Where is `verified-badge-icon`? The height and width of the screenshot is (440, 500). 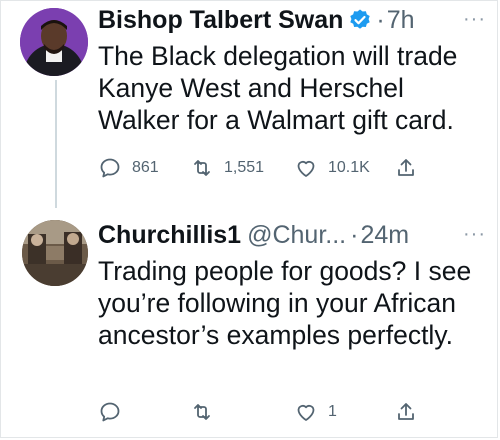
verified-badge-icon is located at coordinates (360, 20).